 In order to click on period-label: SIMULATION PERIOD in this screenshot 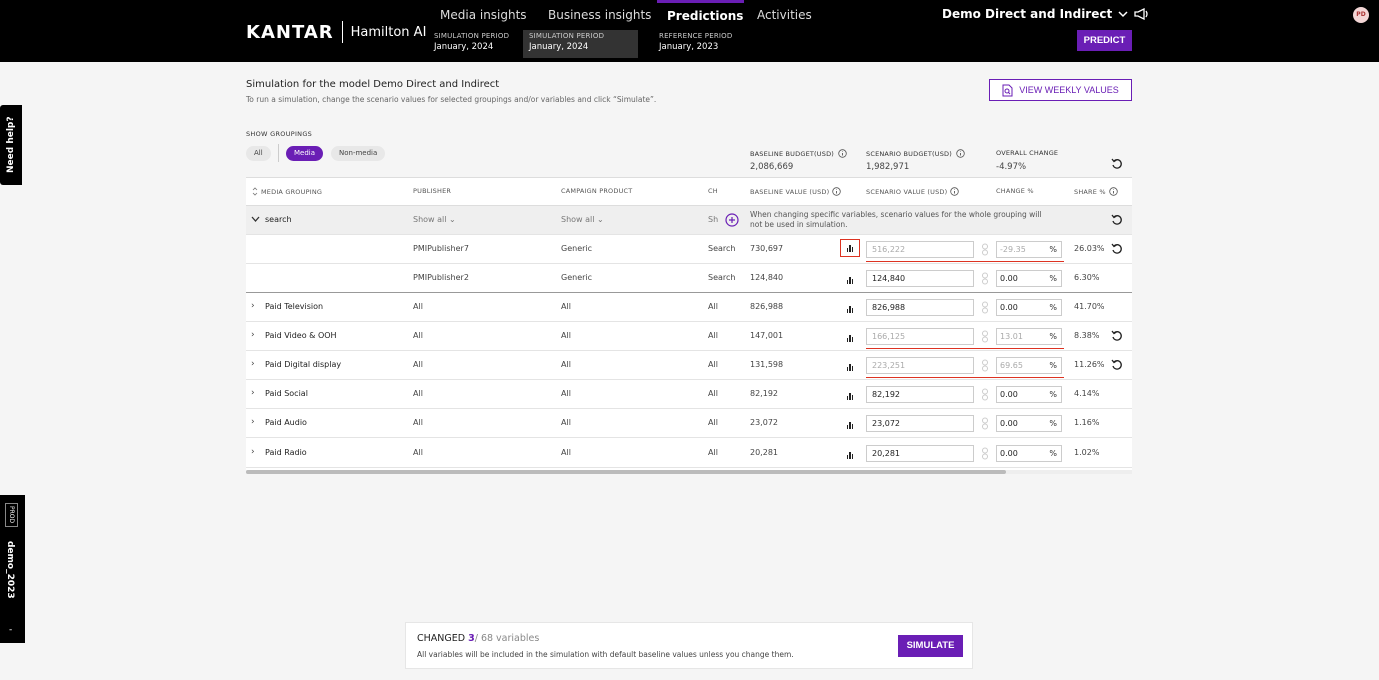, I will do `click(567, 36)`.